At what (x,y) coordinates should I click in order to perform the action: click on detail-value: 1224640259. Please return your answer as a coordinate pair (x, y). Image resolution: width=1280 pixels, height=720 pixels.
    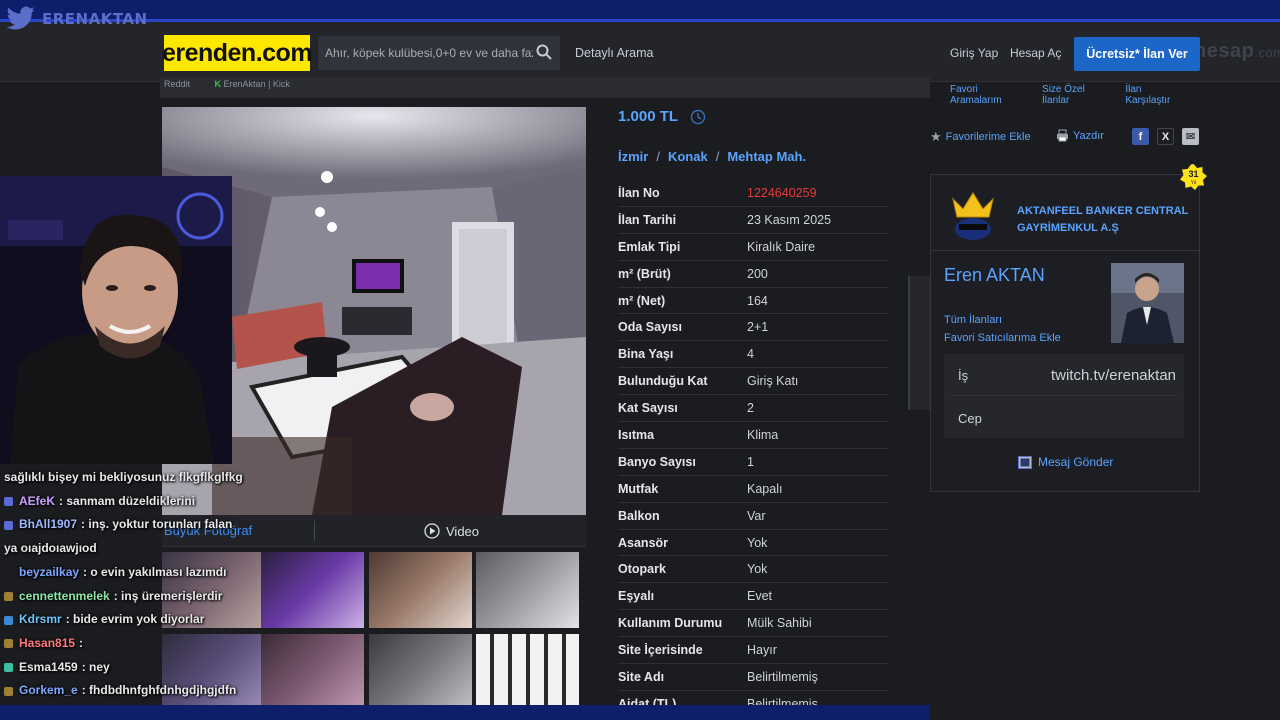
    Looking at the image, I should click on (782, 192).